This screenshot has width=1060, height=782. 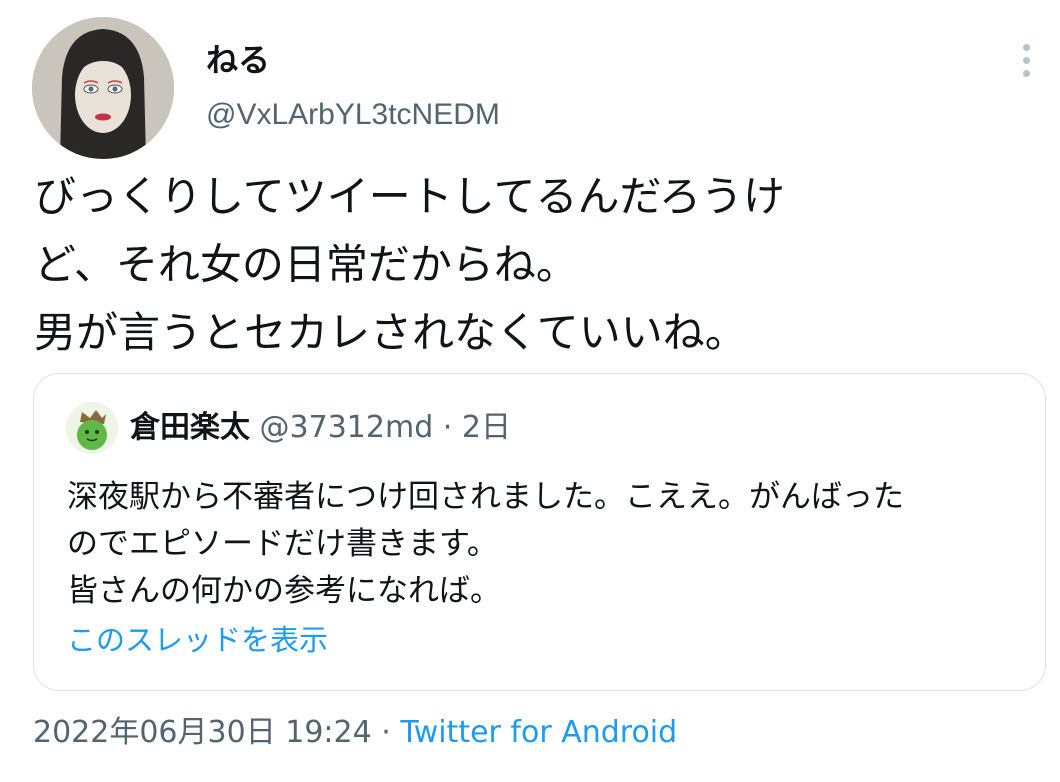 What do you see at coordinates (390, 332) in the screenshot?
I see `tweet-line: 男が言うとセカレされなくていいね。` at bounding box center [390, 332].